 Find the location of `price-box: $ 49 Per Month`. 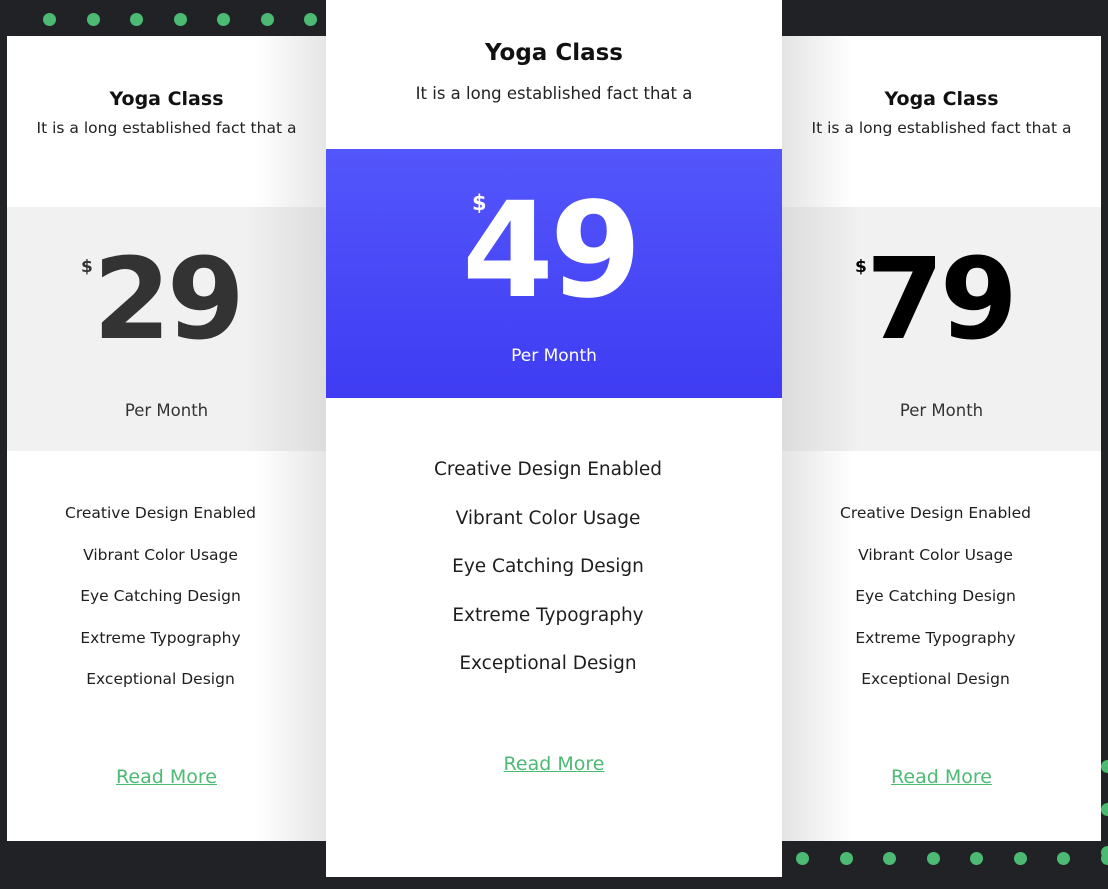

price-box: $ 49 Per Month is located at coordinates (554, 273).